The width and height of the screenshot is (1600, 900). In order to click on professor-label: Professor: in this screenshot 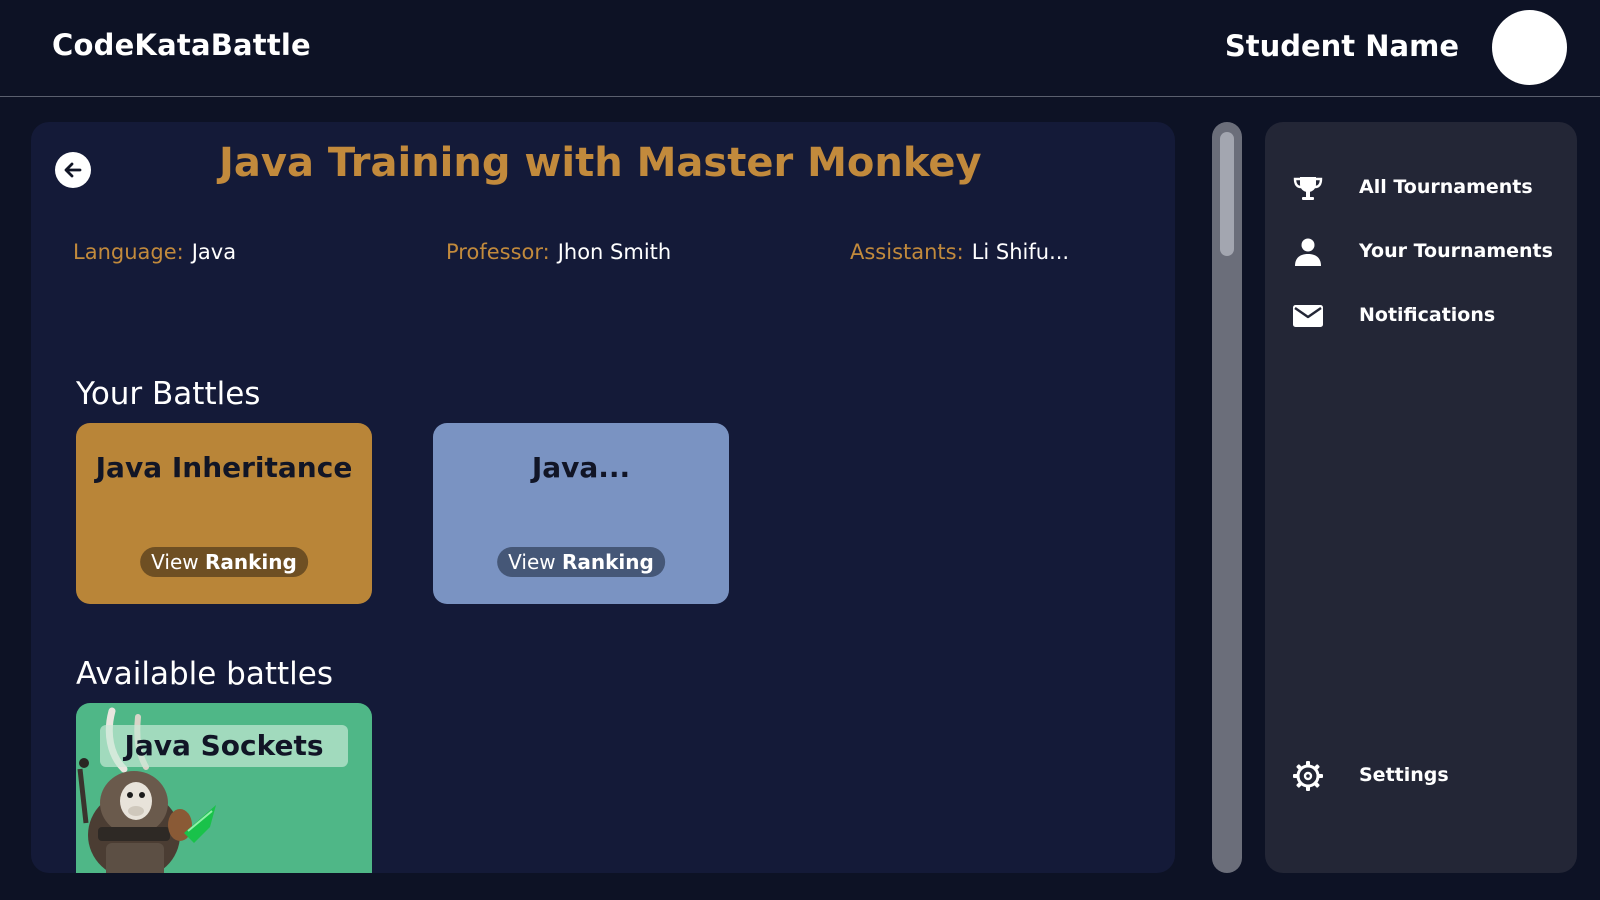, I will do `click(498, 252)`.